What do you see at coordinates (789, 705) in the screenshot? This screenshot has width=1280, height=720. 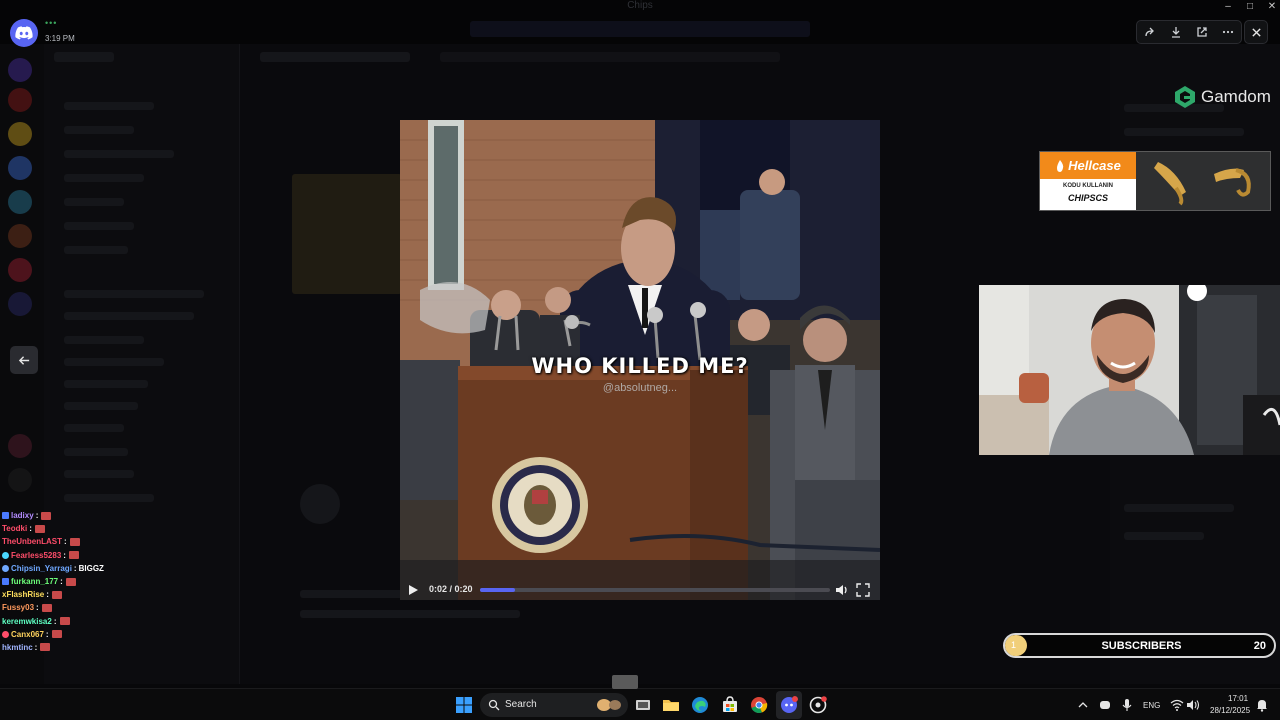 I see `discord-taskbar-icon` at bounding box center [789, 705].